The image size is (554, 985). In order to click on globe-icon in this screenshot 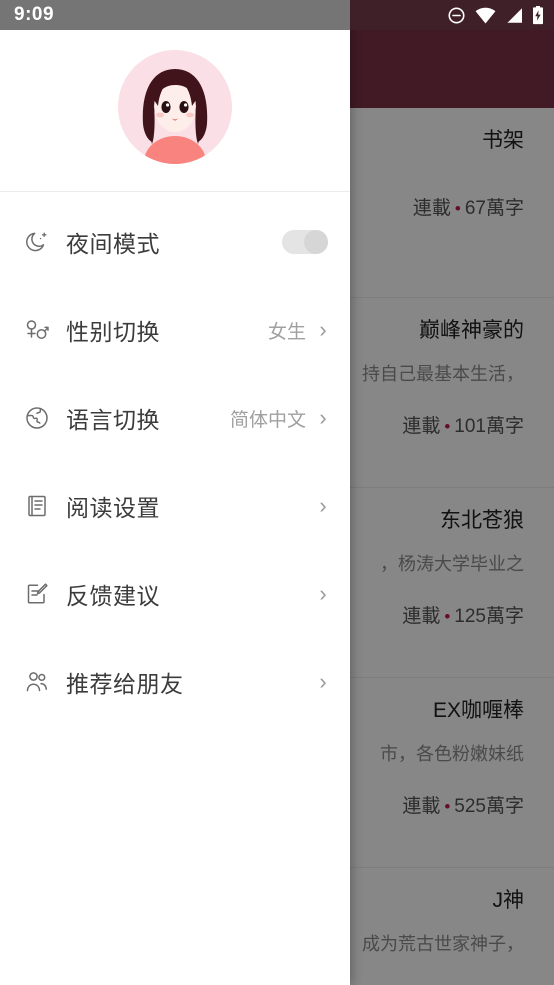, I will do `click(37, 418)`.